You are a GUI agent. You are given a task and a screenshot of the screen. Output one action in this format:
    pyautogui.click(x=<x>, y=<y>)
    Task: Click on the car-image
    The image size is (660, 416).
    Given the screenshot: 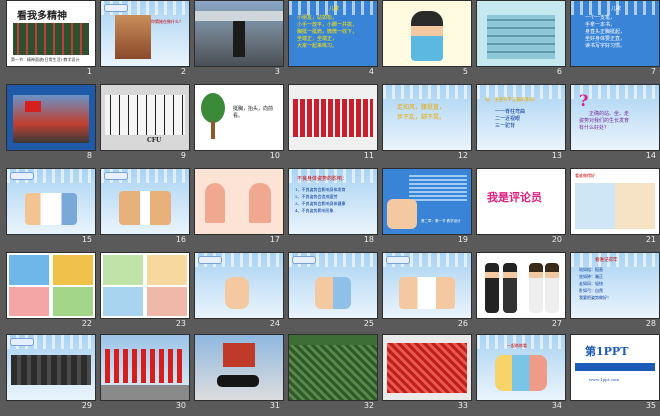 What is the action you would take?
    pyautogui.click(x=238, y=381)
    